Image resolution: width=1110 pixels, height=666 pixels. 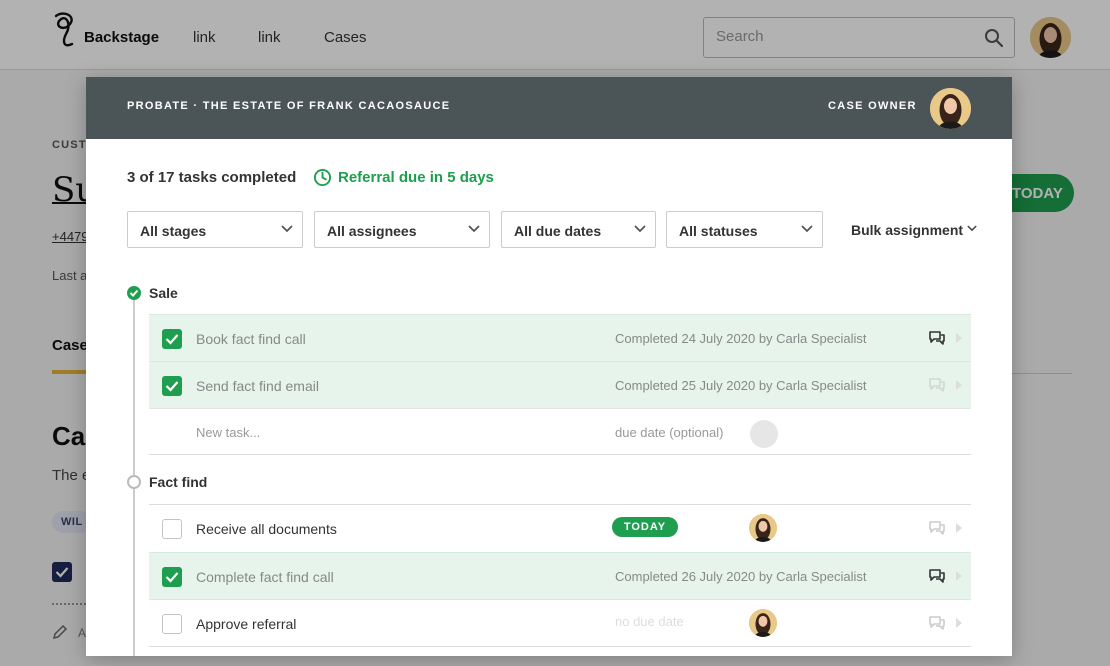 I want to click on tasks-progress: 3 of 17 tasks completed, so click(x=212, y=177).